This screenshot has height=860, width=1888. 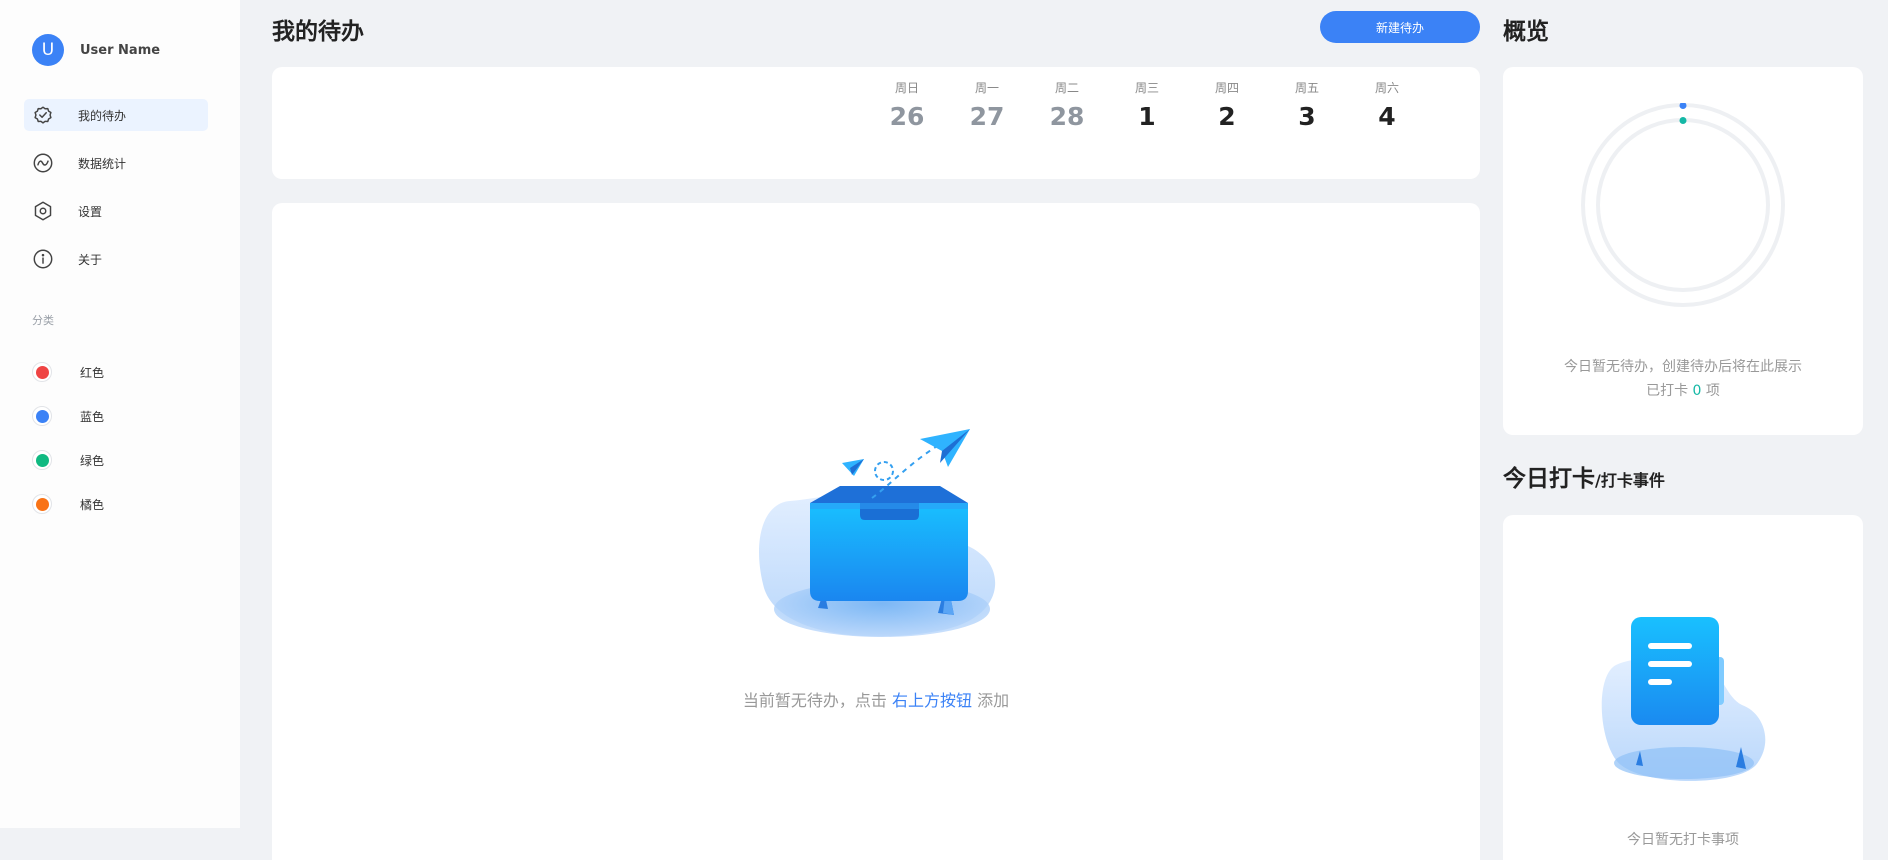 What do you see at coordinates (68, 372) in the screenshot?
I see `category-item-red: 红色` at bounding box center [68, 372].